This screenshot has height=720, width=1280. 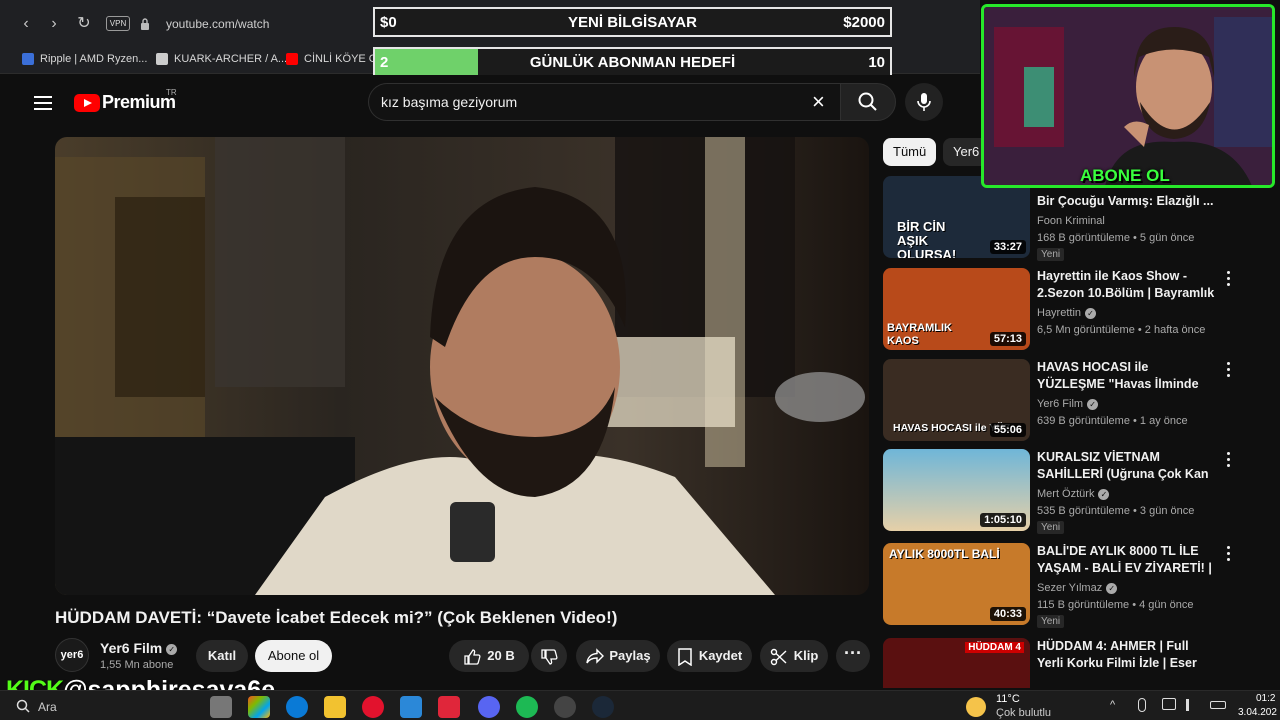 I want to click on video-meta: 639 B görüntüleme • 1 ay önce, so click(x=1112, y=421).